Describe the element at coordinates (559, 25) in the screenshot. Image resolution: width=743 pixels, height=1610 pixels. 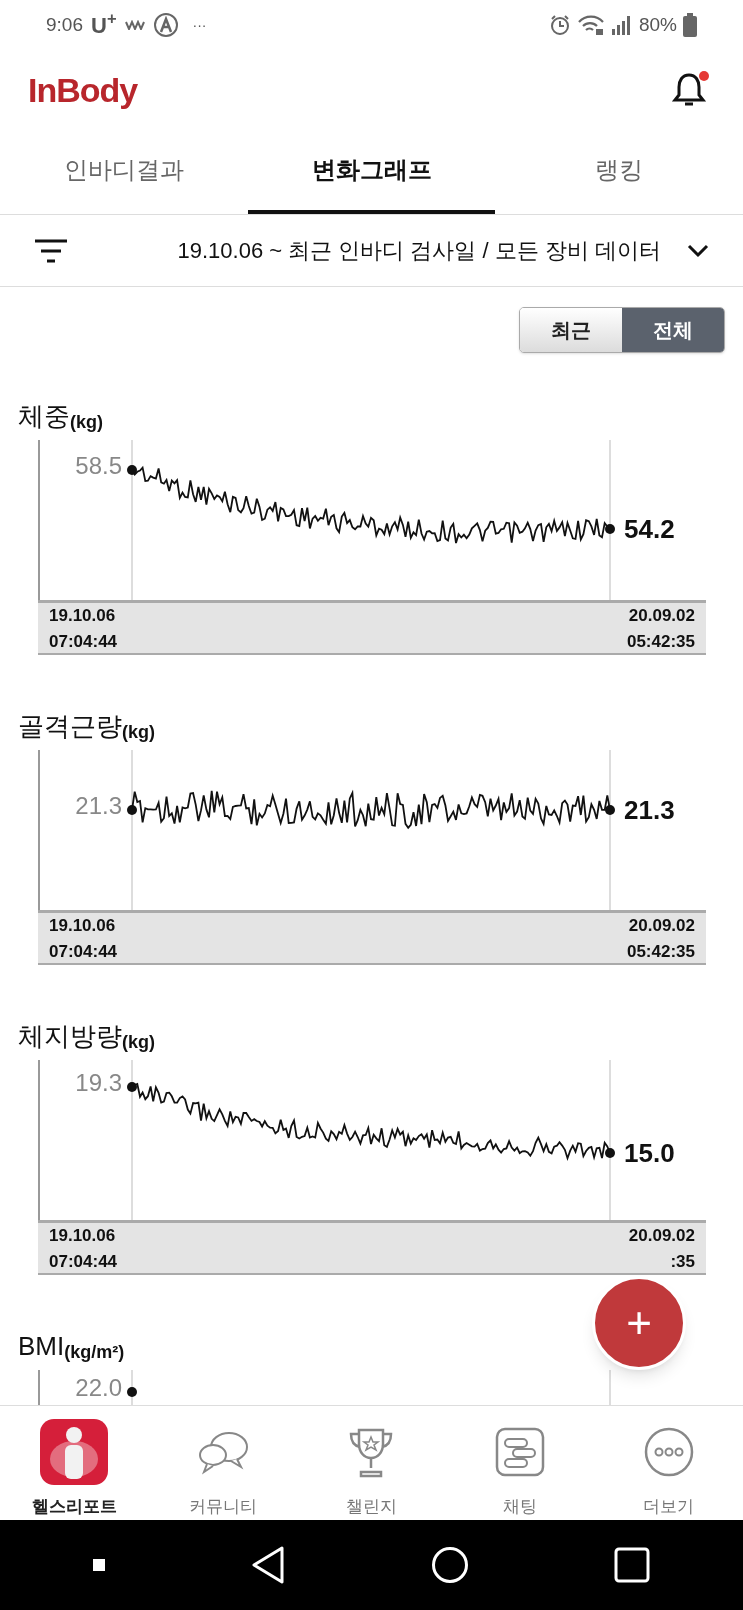
I see `alarm-clock-icon` at that location.